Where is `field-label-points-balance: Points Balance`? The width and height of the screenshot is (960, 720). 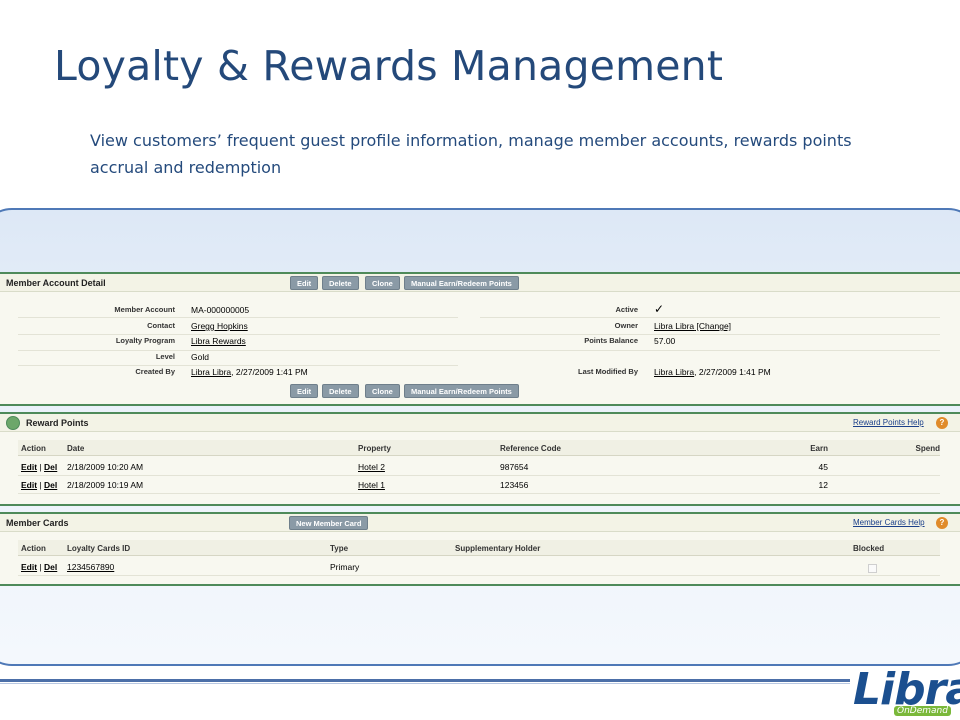 field-label-points-balance: Points Balance is located at coordinates (611, 340).